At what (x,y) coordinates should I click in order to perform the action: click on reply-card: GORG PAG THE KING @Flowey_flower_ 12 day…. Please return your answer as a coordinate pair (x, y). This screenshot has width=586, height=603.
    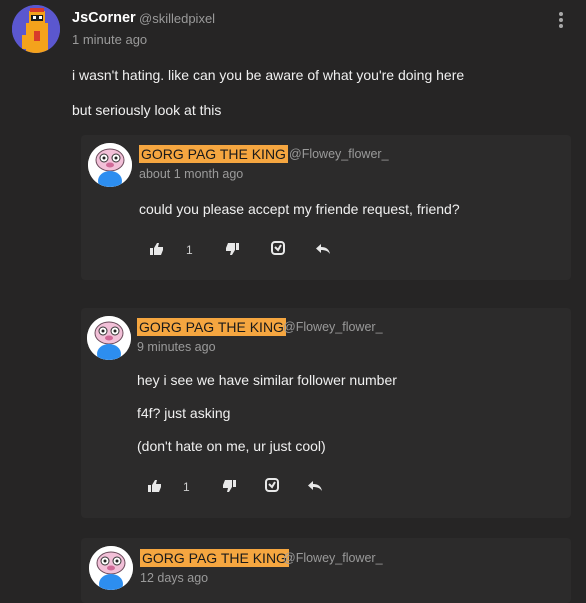
    Looking at the image, I should click on (326, 570).